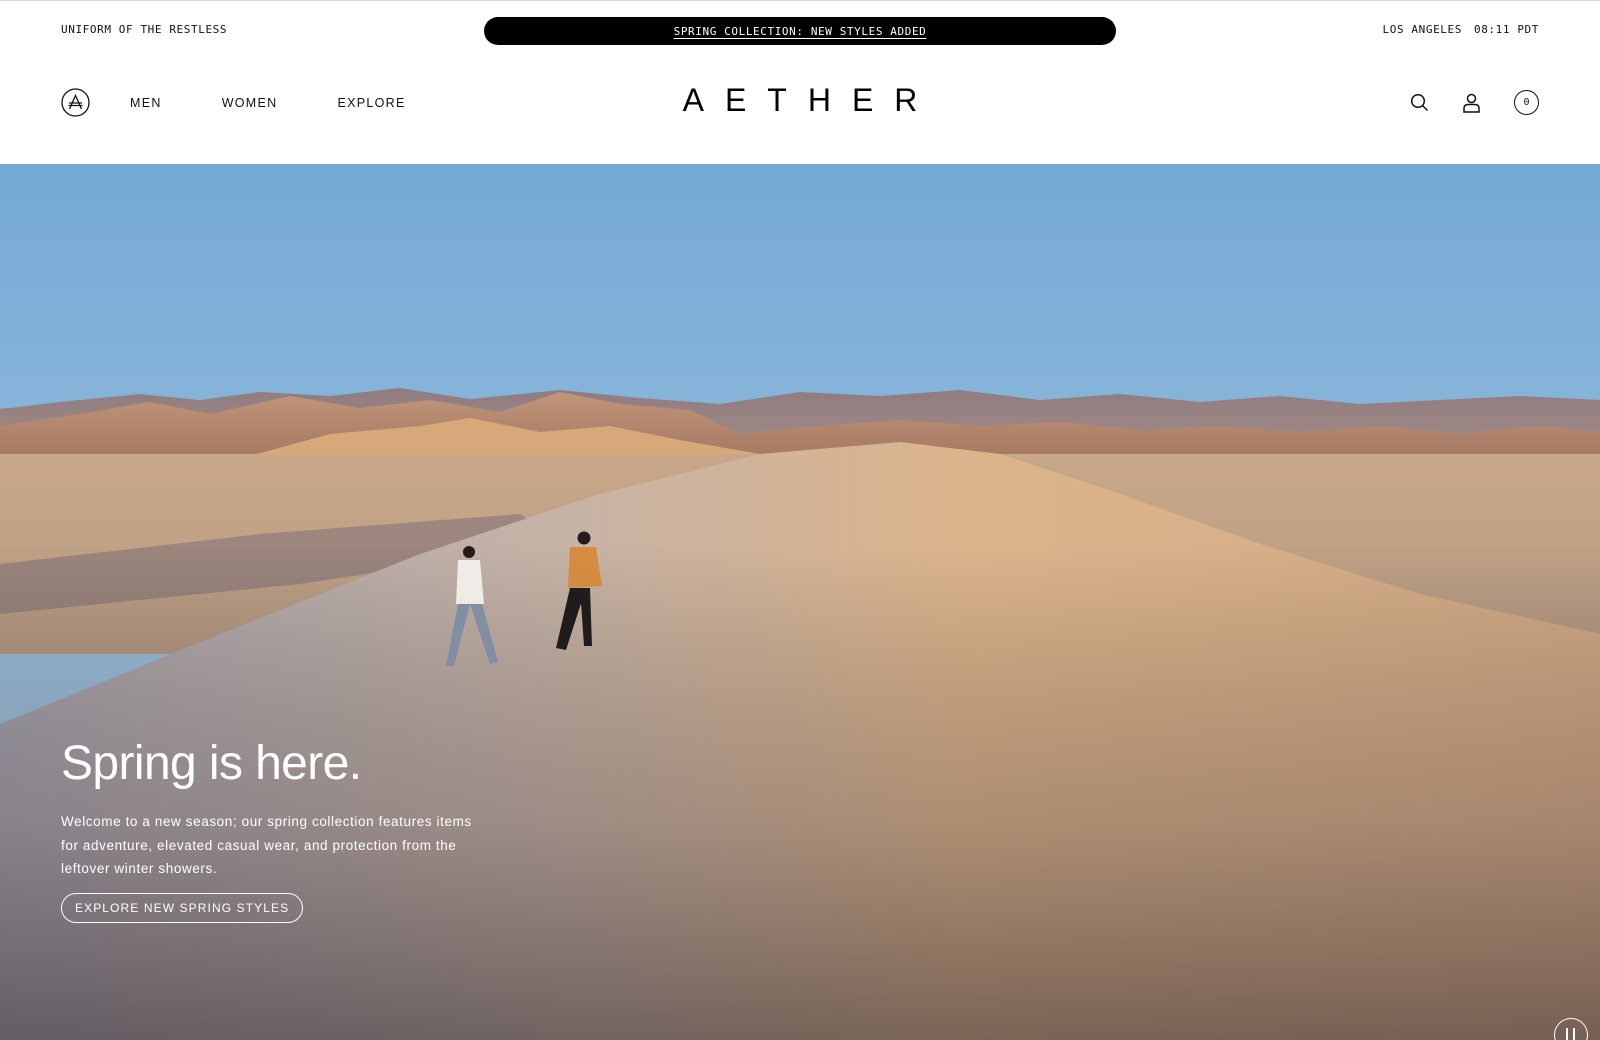 This screenshot has height=1040, width=1600. I want to click on announcement-bar: SPRING COLLECTION: NEW STYLES ADDED, so click(800, 31).